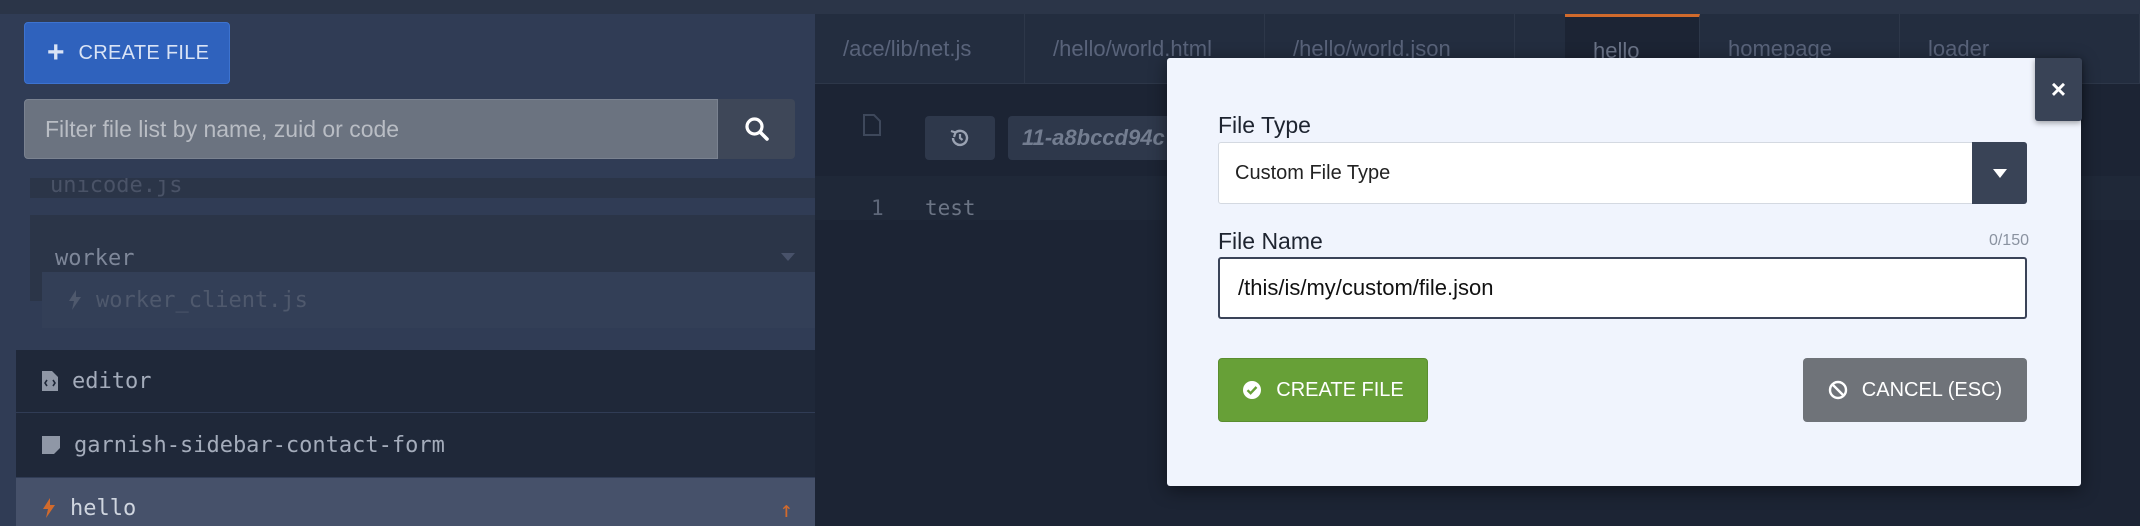  I want to click on ban-icon, so click(1838, 390).